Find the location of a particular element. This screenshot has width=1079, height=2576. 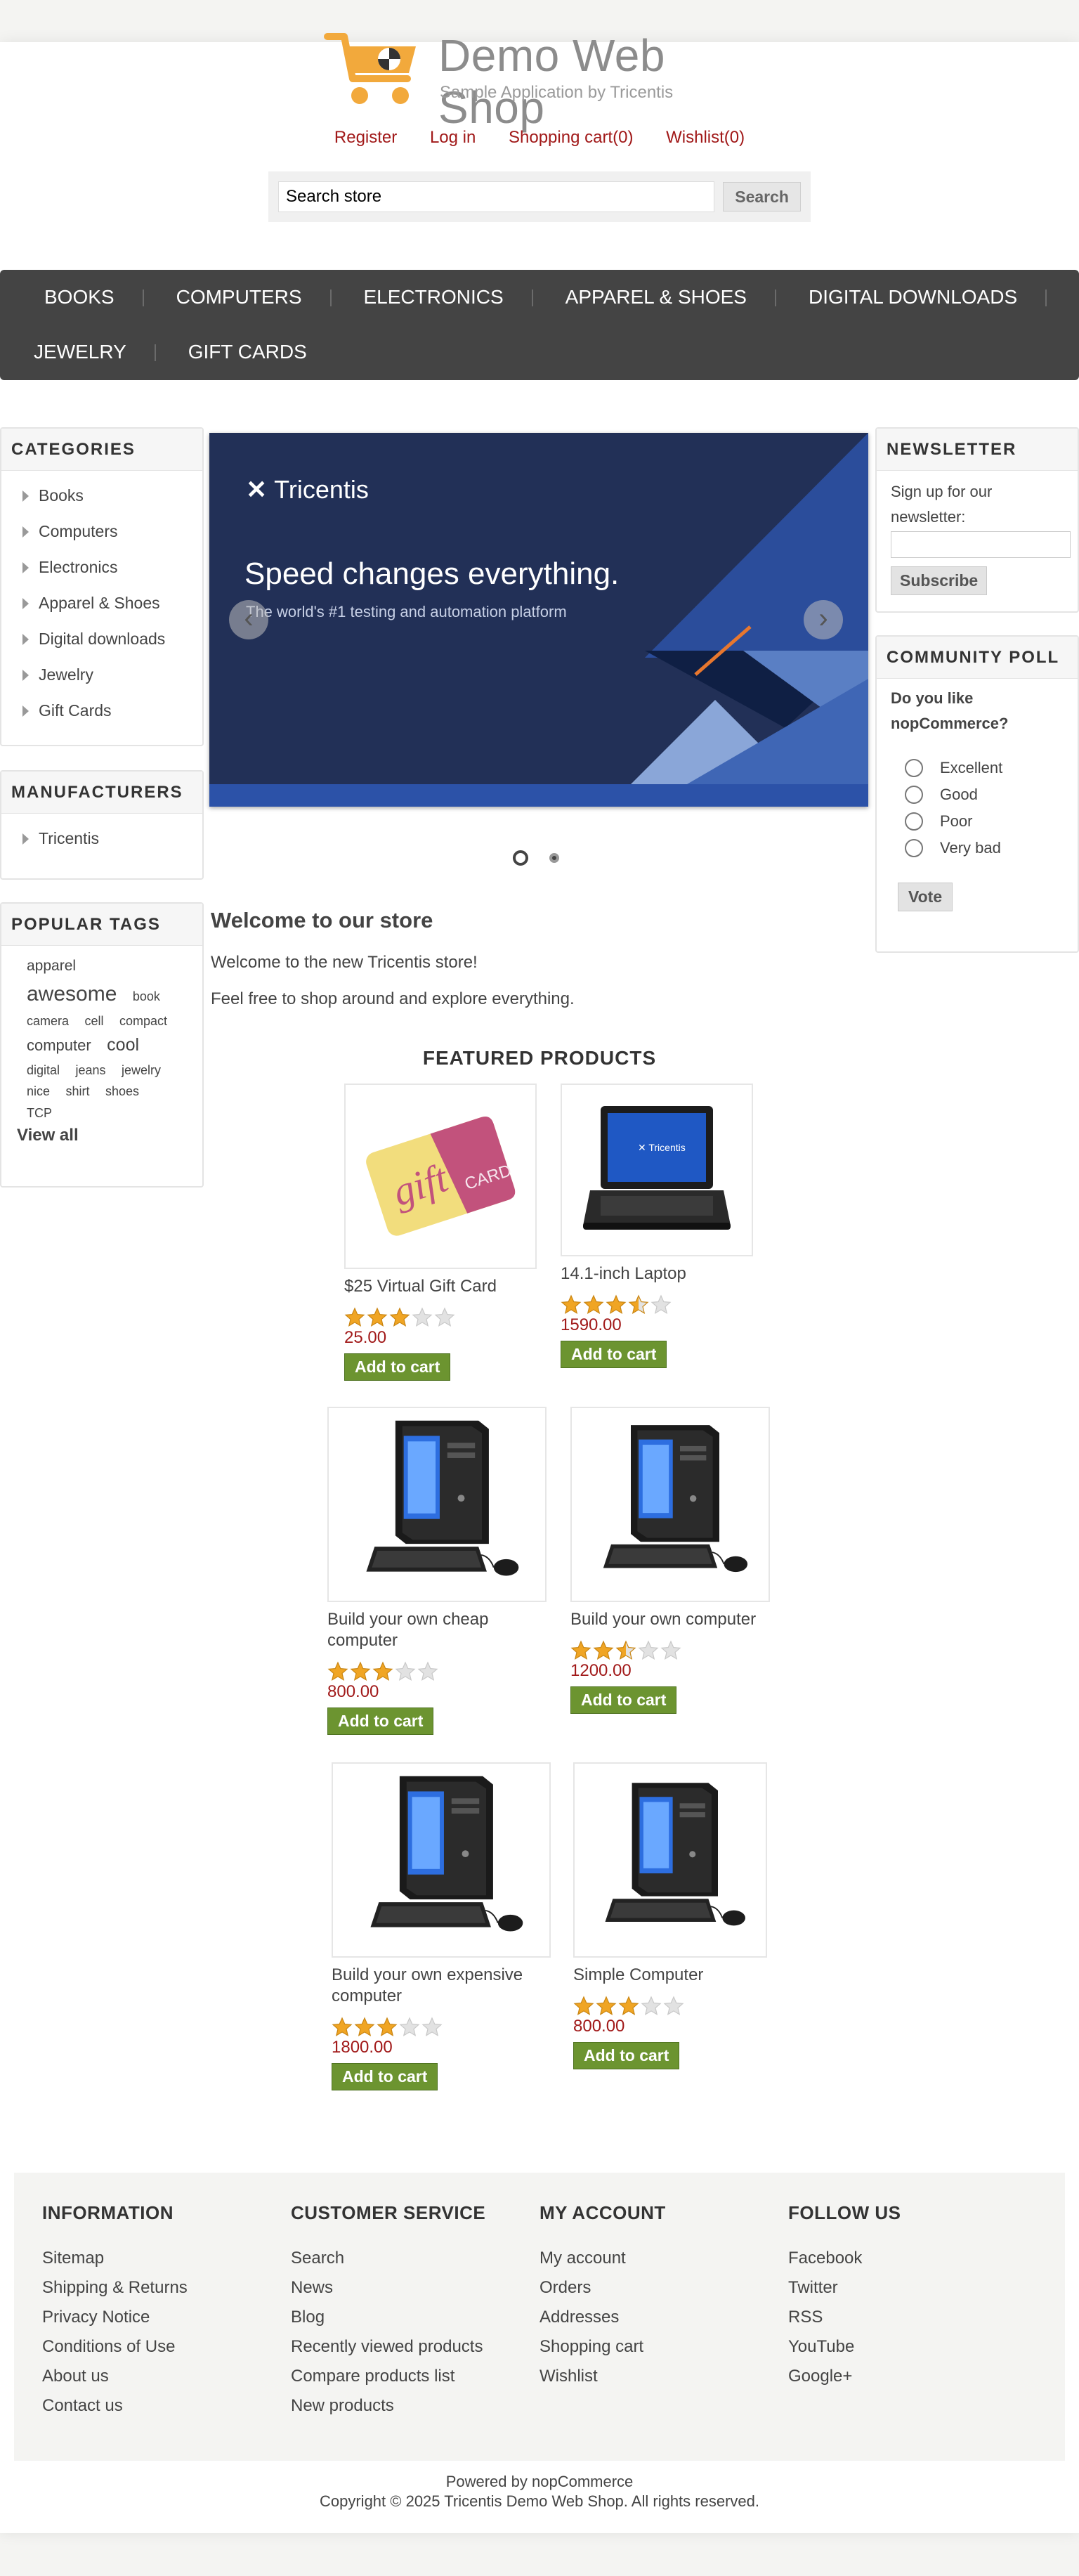

tag-link: TCP is located at coordinates (39, 1113).